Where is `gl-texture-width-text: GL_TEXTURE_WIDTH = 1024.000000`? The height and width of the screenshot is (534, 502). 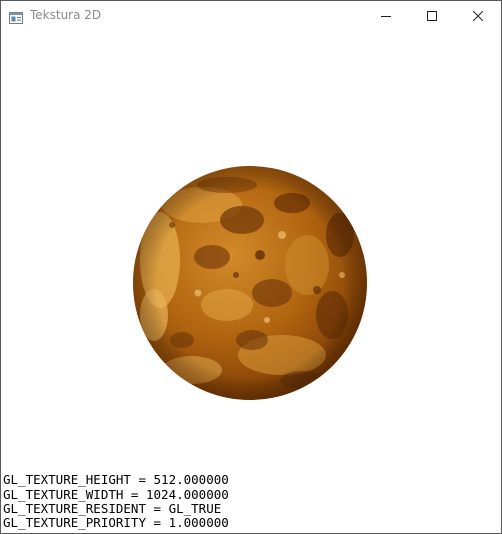
gl-texture-width-text: GL_TEXTURE_WIDTH = 1024.000000 is located at coordinates (116, 494).